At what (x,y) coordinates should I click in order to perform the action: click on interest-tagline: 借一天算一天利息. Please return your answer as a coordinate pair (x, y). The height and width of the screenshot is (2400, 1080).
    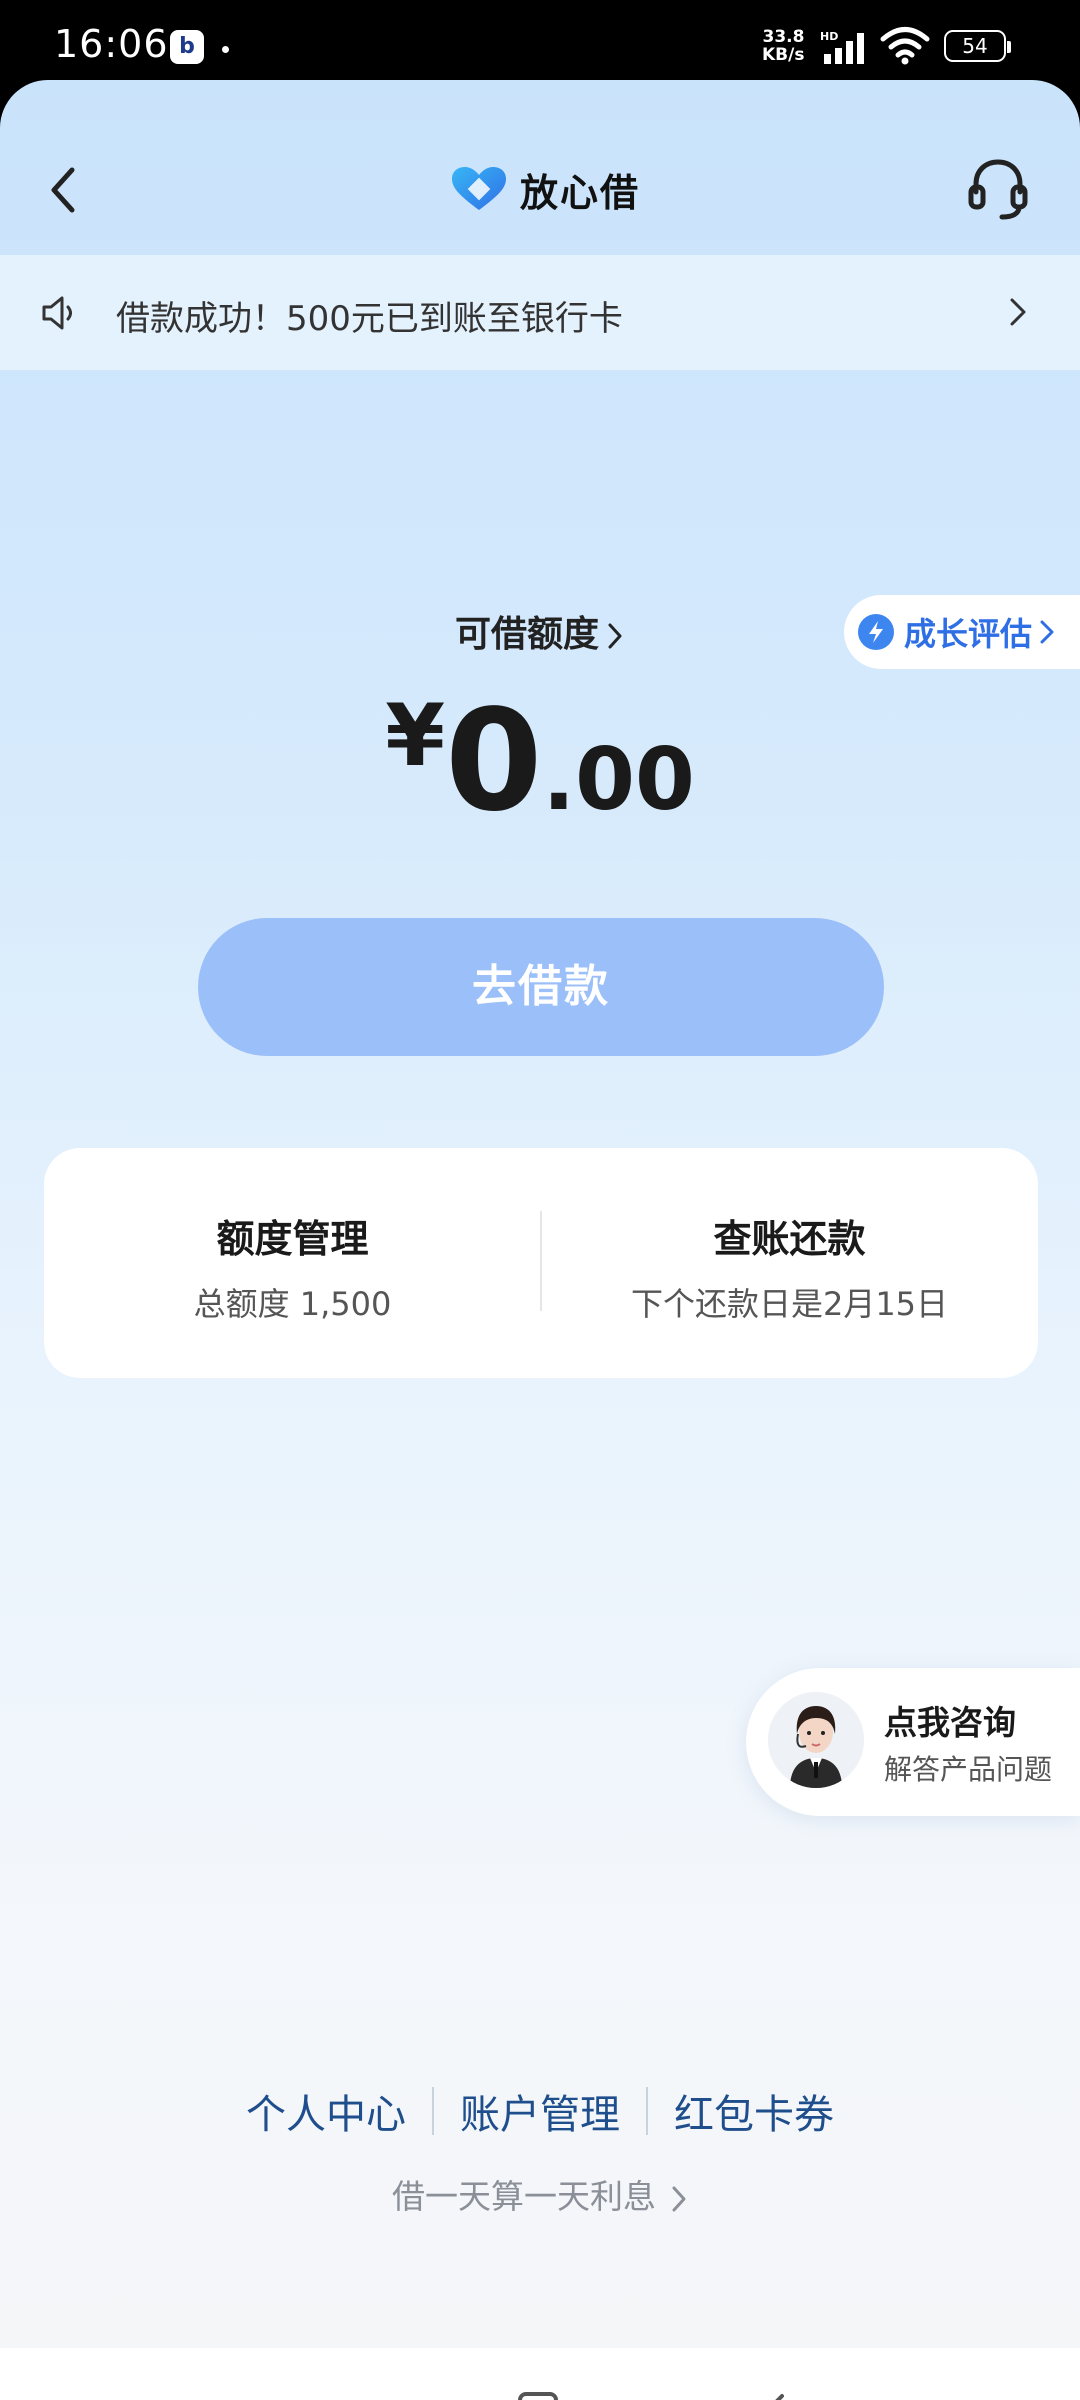
    Looking at the image, I should click on (540, 2194).